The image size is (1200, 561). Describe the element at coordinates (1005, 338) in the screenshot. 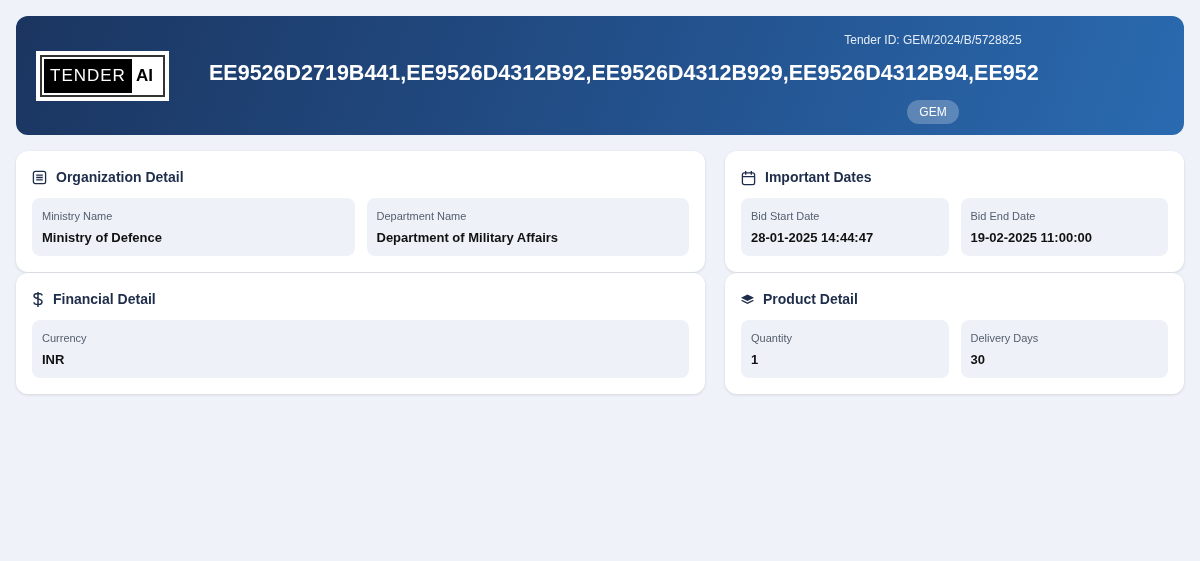

I see `field-label: Delivery Days` at that location.